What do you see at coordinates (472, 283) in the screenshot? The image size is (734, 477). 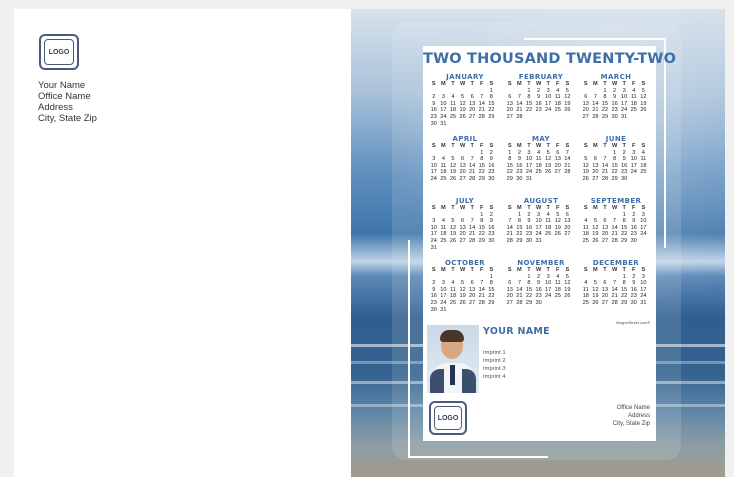 I see `day-cell: 6` at bounding box center [472, 283].